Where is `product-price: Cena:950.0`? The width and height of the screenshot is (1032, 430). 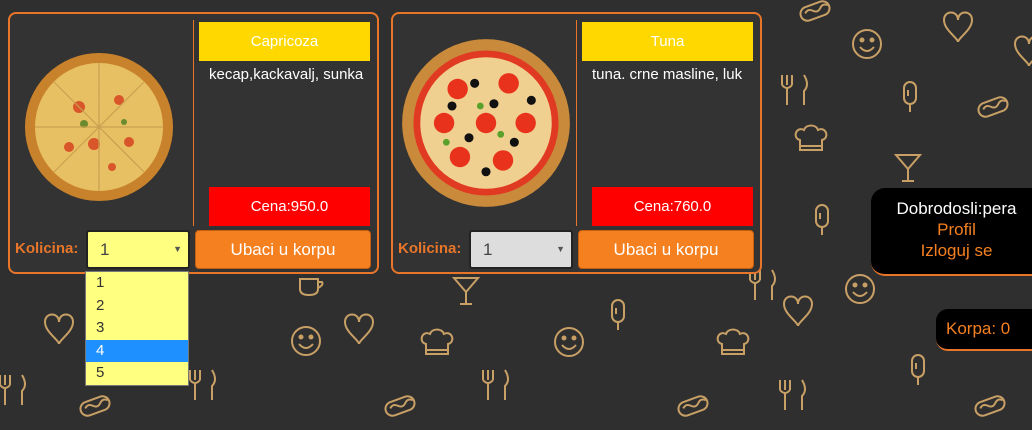
product-price: Cena:950.0 is located at coordinates (289, 206).